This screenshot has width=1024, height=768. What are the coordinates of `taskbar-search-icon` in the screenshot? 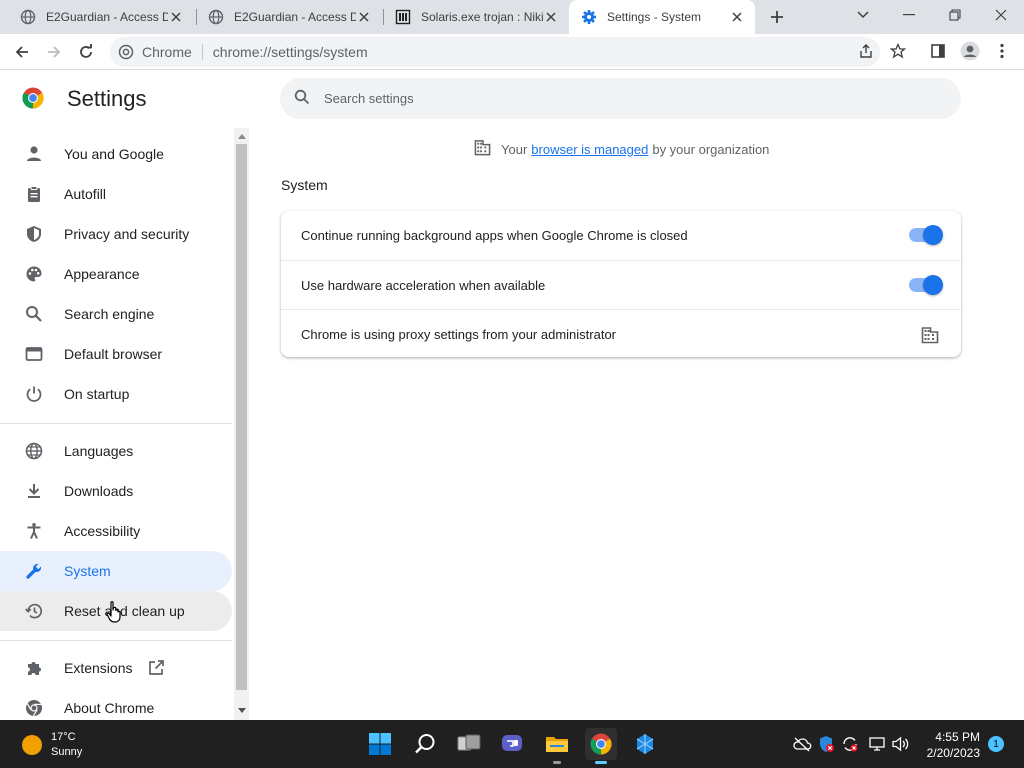 It's located at (425, 744).